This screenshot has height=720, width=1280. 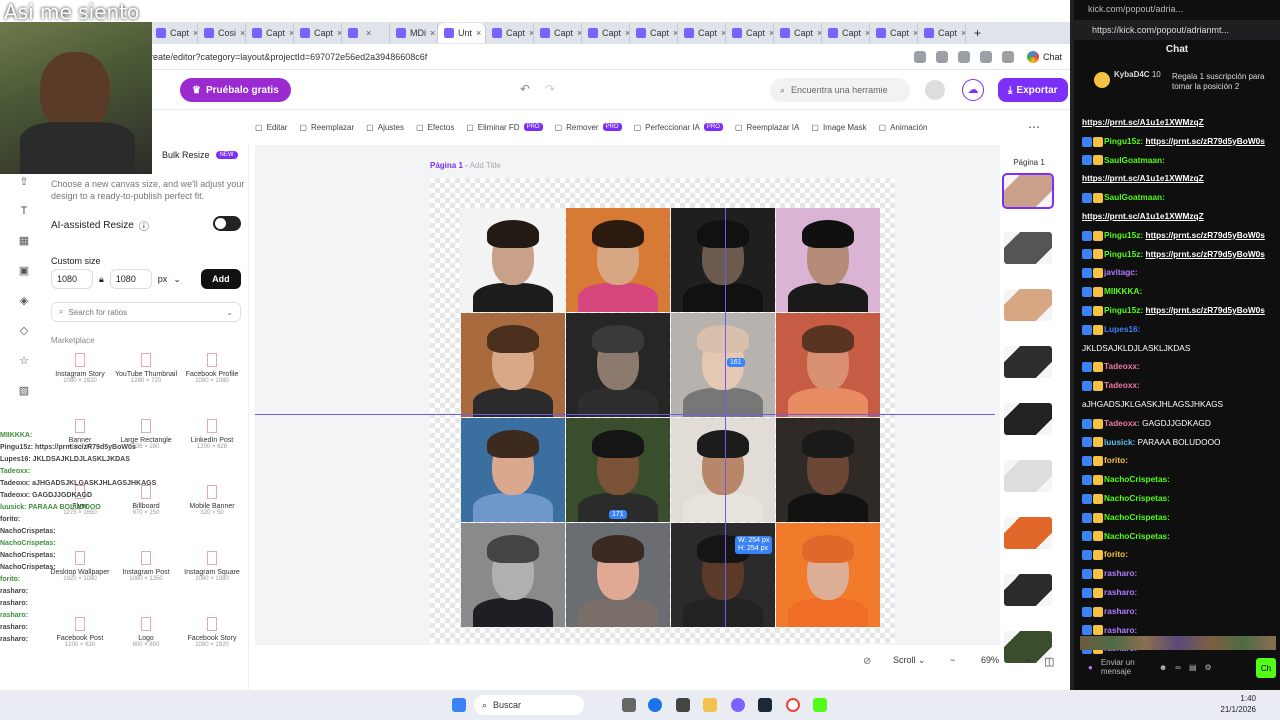 What do you see at coordinates (130, 279) in the screenshot?
I see `height-field: 1080` at bounding box center [130, 279].